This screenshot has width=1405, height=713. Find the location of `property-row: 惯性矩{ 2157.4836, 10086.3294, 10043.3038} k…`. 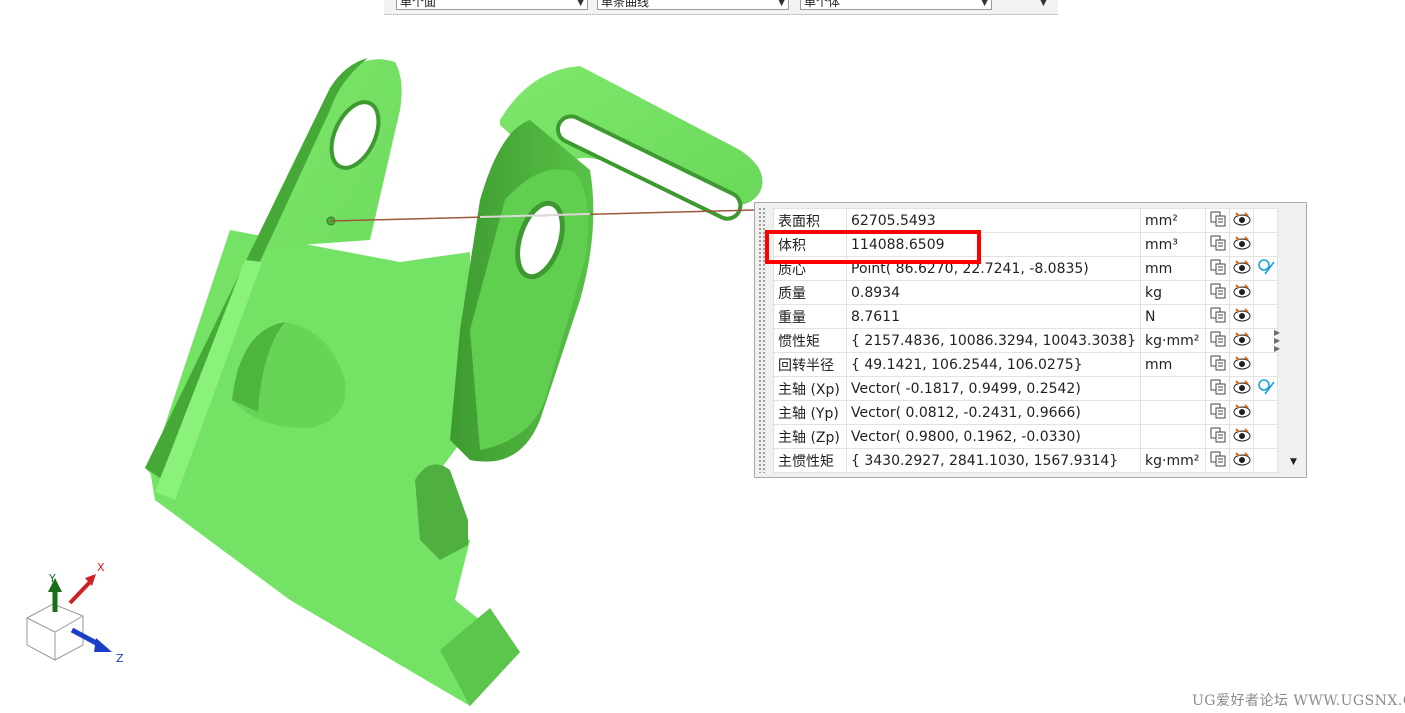

property-row: 惯性矩{ 2157.4836, 10086.3294, 10043.3038} k… is located at coordinates (1026, 340).